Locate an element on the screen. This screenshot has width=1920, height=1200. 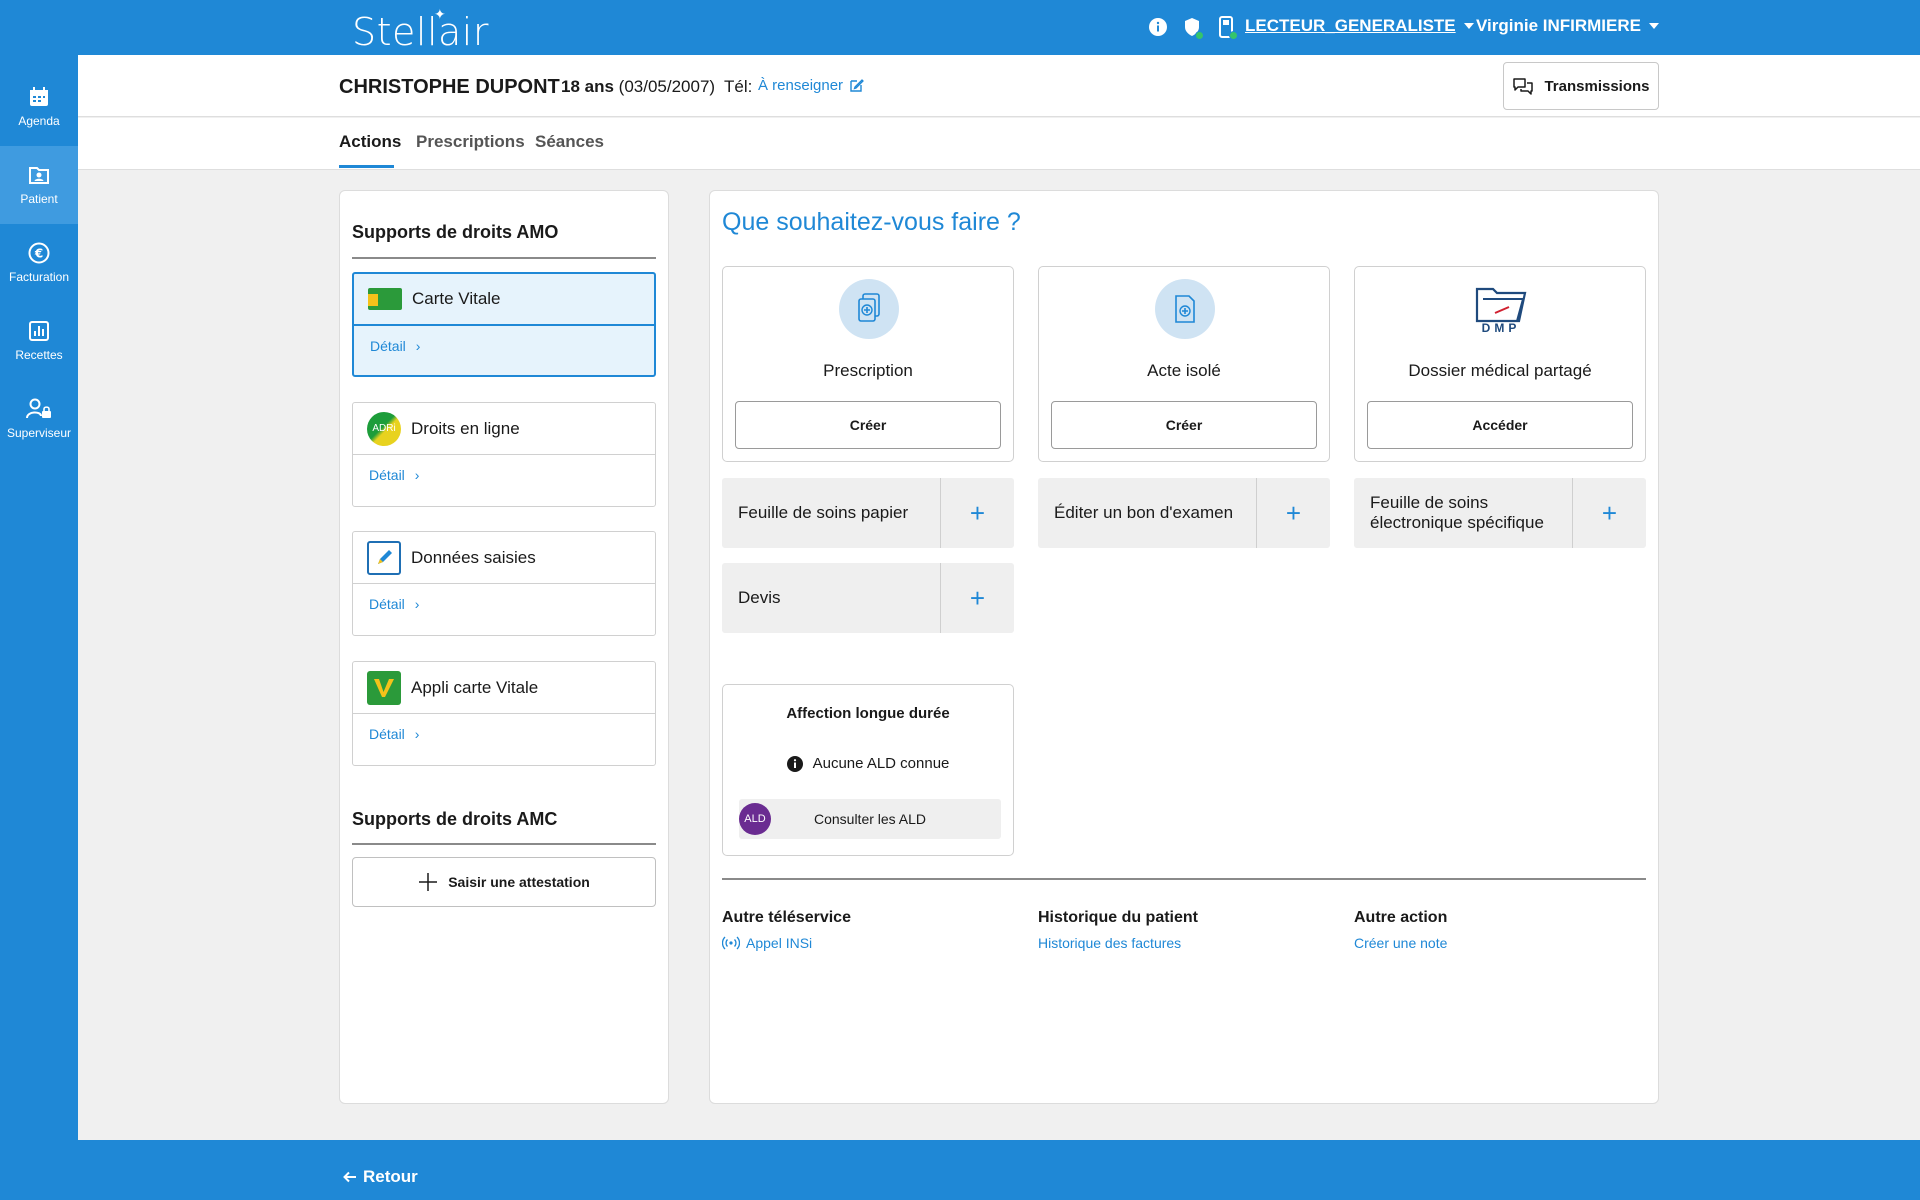
saisir-attestation-button: Saisir une attestation is located at coordinates (504, 882).